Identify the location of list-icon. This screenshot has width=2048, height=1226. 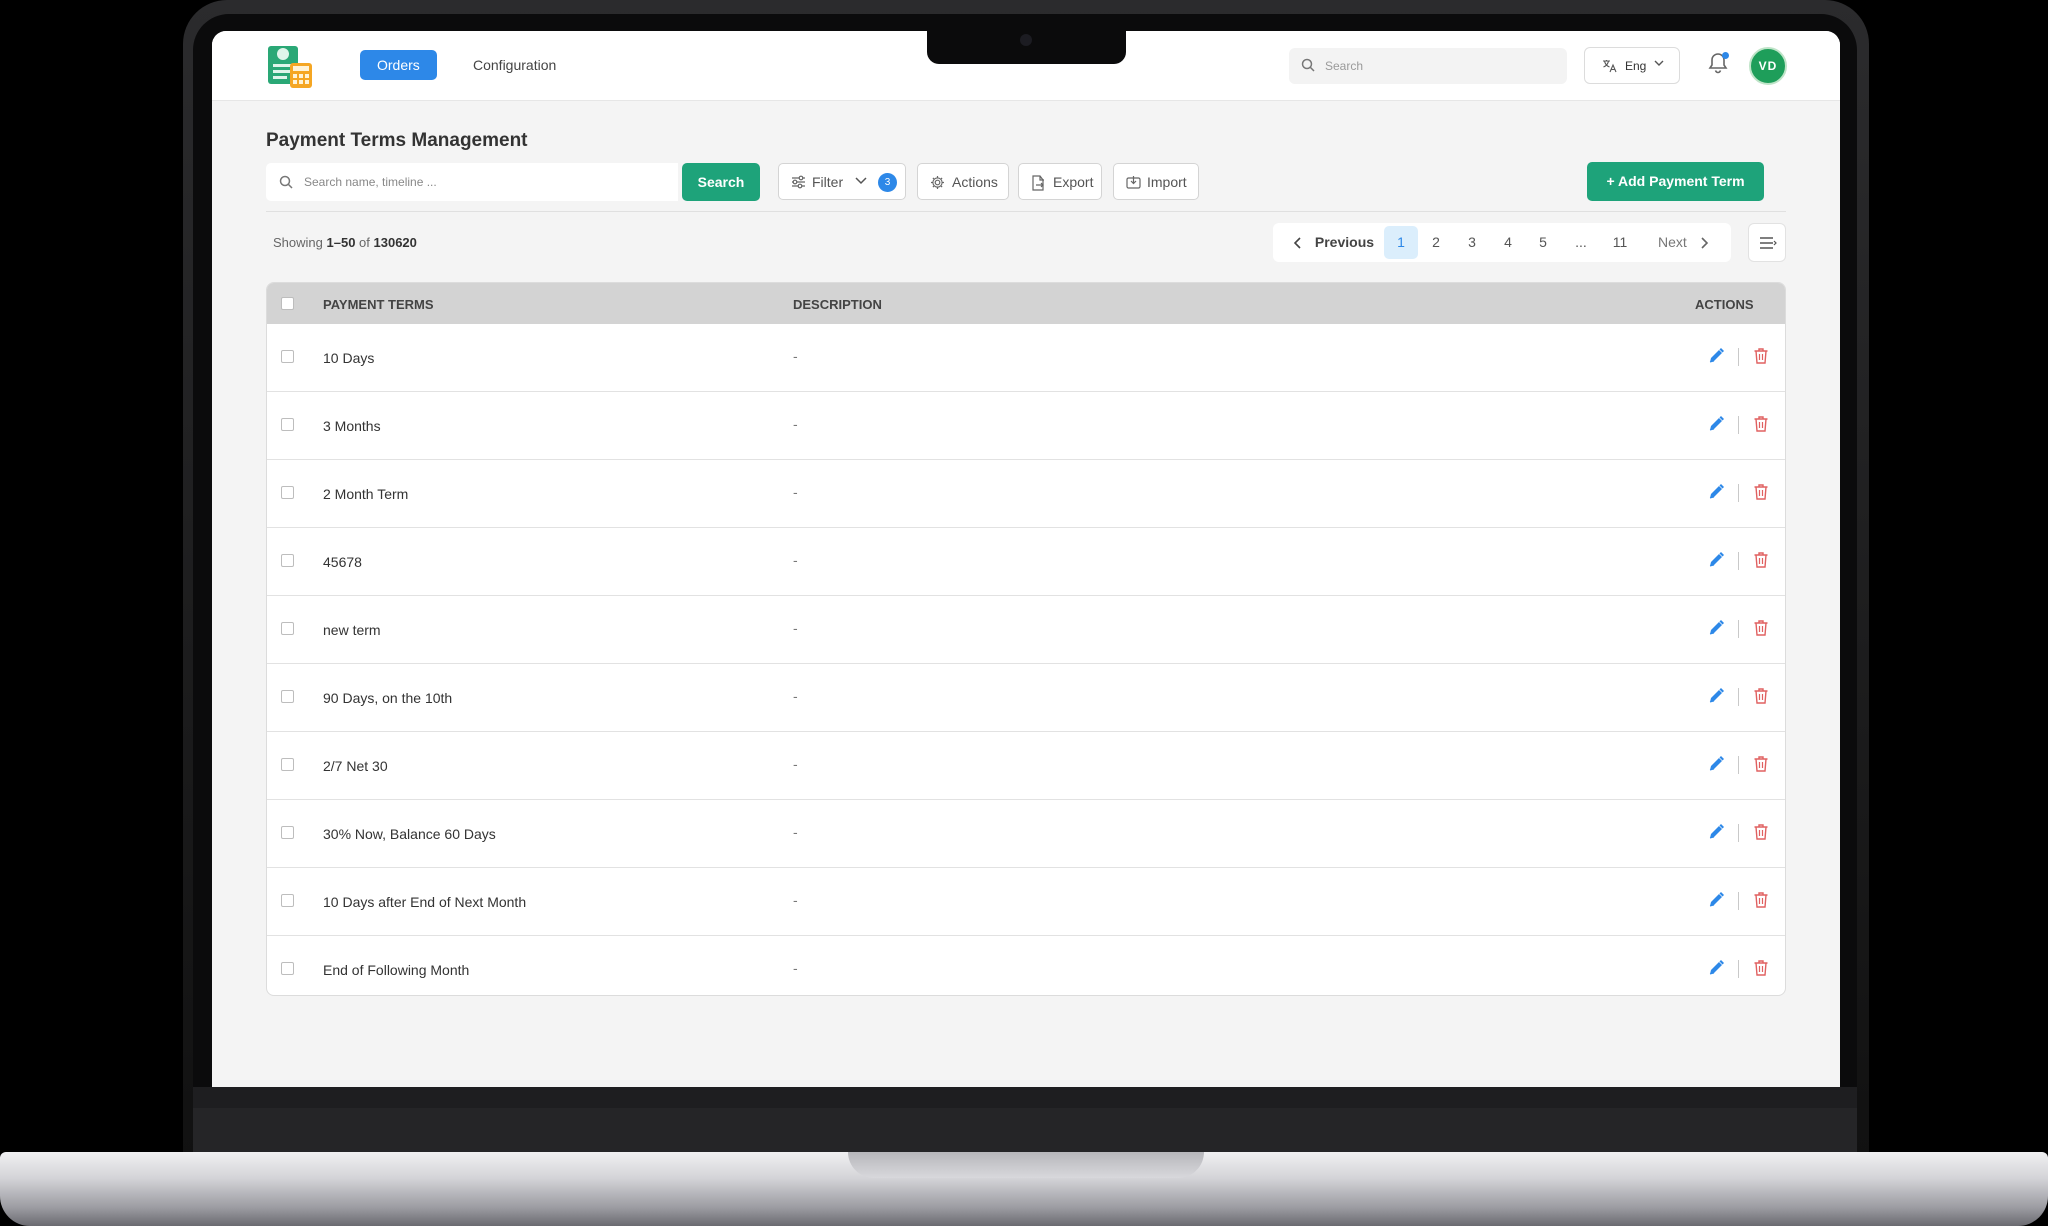
(1768, 243).